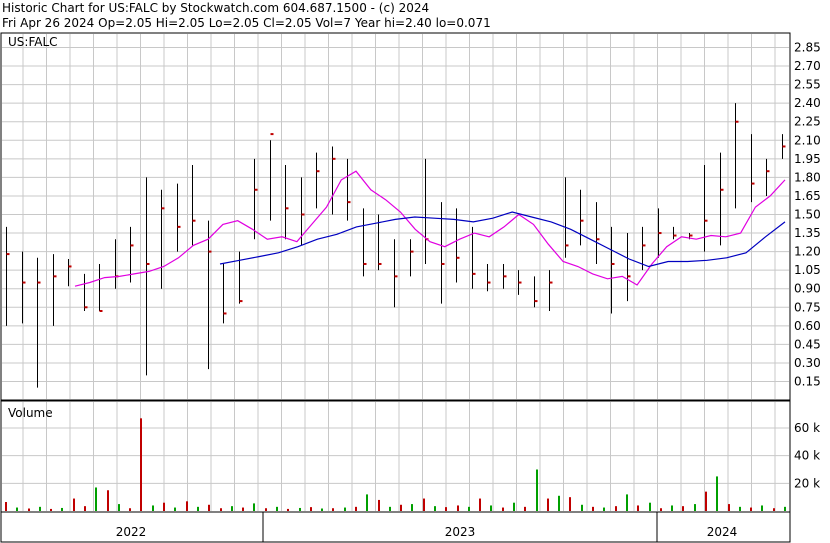 The width and height of the screenshot is (830, 543). What do you see at coordinates (30, 413) in the screenshot?
I see `volume-label: Volume` at bounding box center [30, 413].